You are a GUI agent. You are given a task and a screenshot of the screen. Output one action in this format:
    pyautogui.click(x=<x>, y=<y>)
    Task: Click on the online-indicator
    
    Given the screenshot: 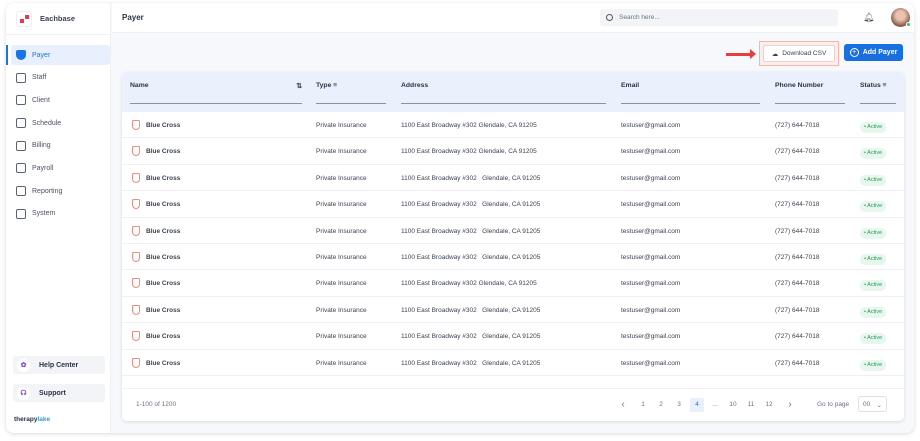 What is the action you would take?
    pyautogui.click(x=908, y=24)
    